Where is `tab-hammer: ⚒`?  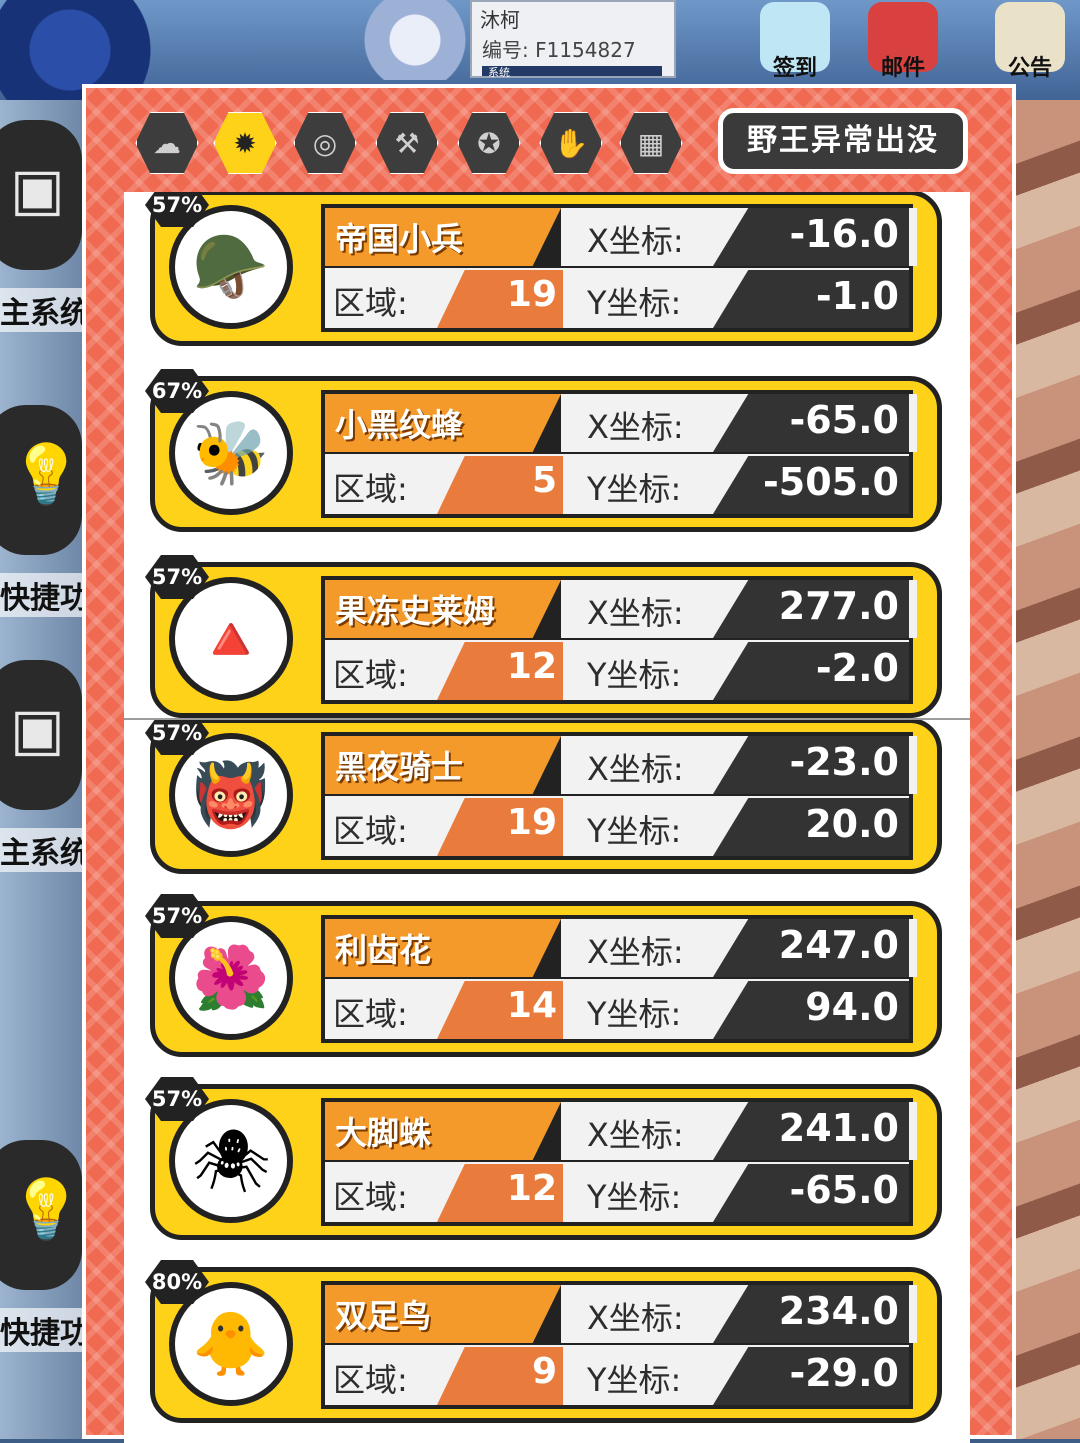 tab-hammer: ⚒ is located at coordinates (407, 143).